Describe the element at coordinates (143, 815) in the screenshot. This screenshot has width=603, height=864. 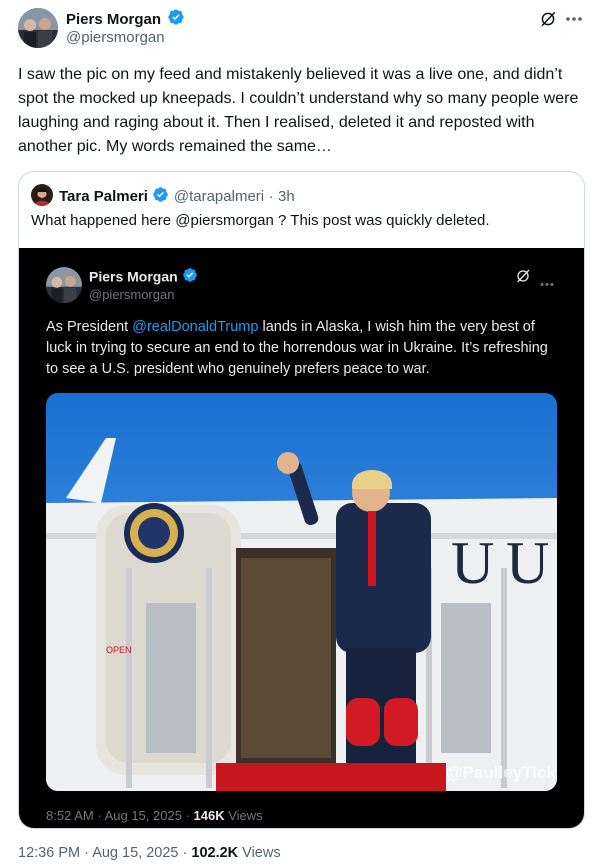
I see `embedded-post-date: Aug 15, 2025` at that location.